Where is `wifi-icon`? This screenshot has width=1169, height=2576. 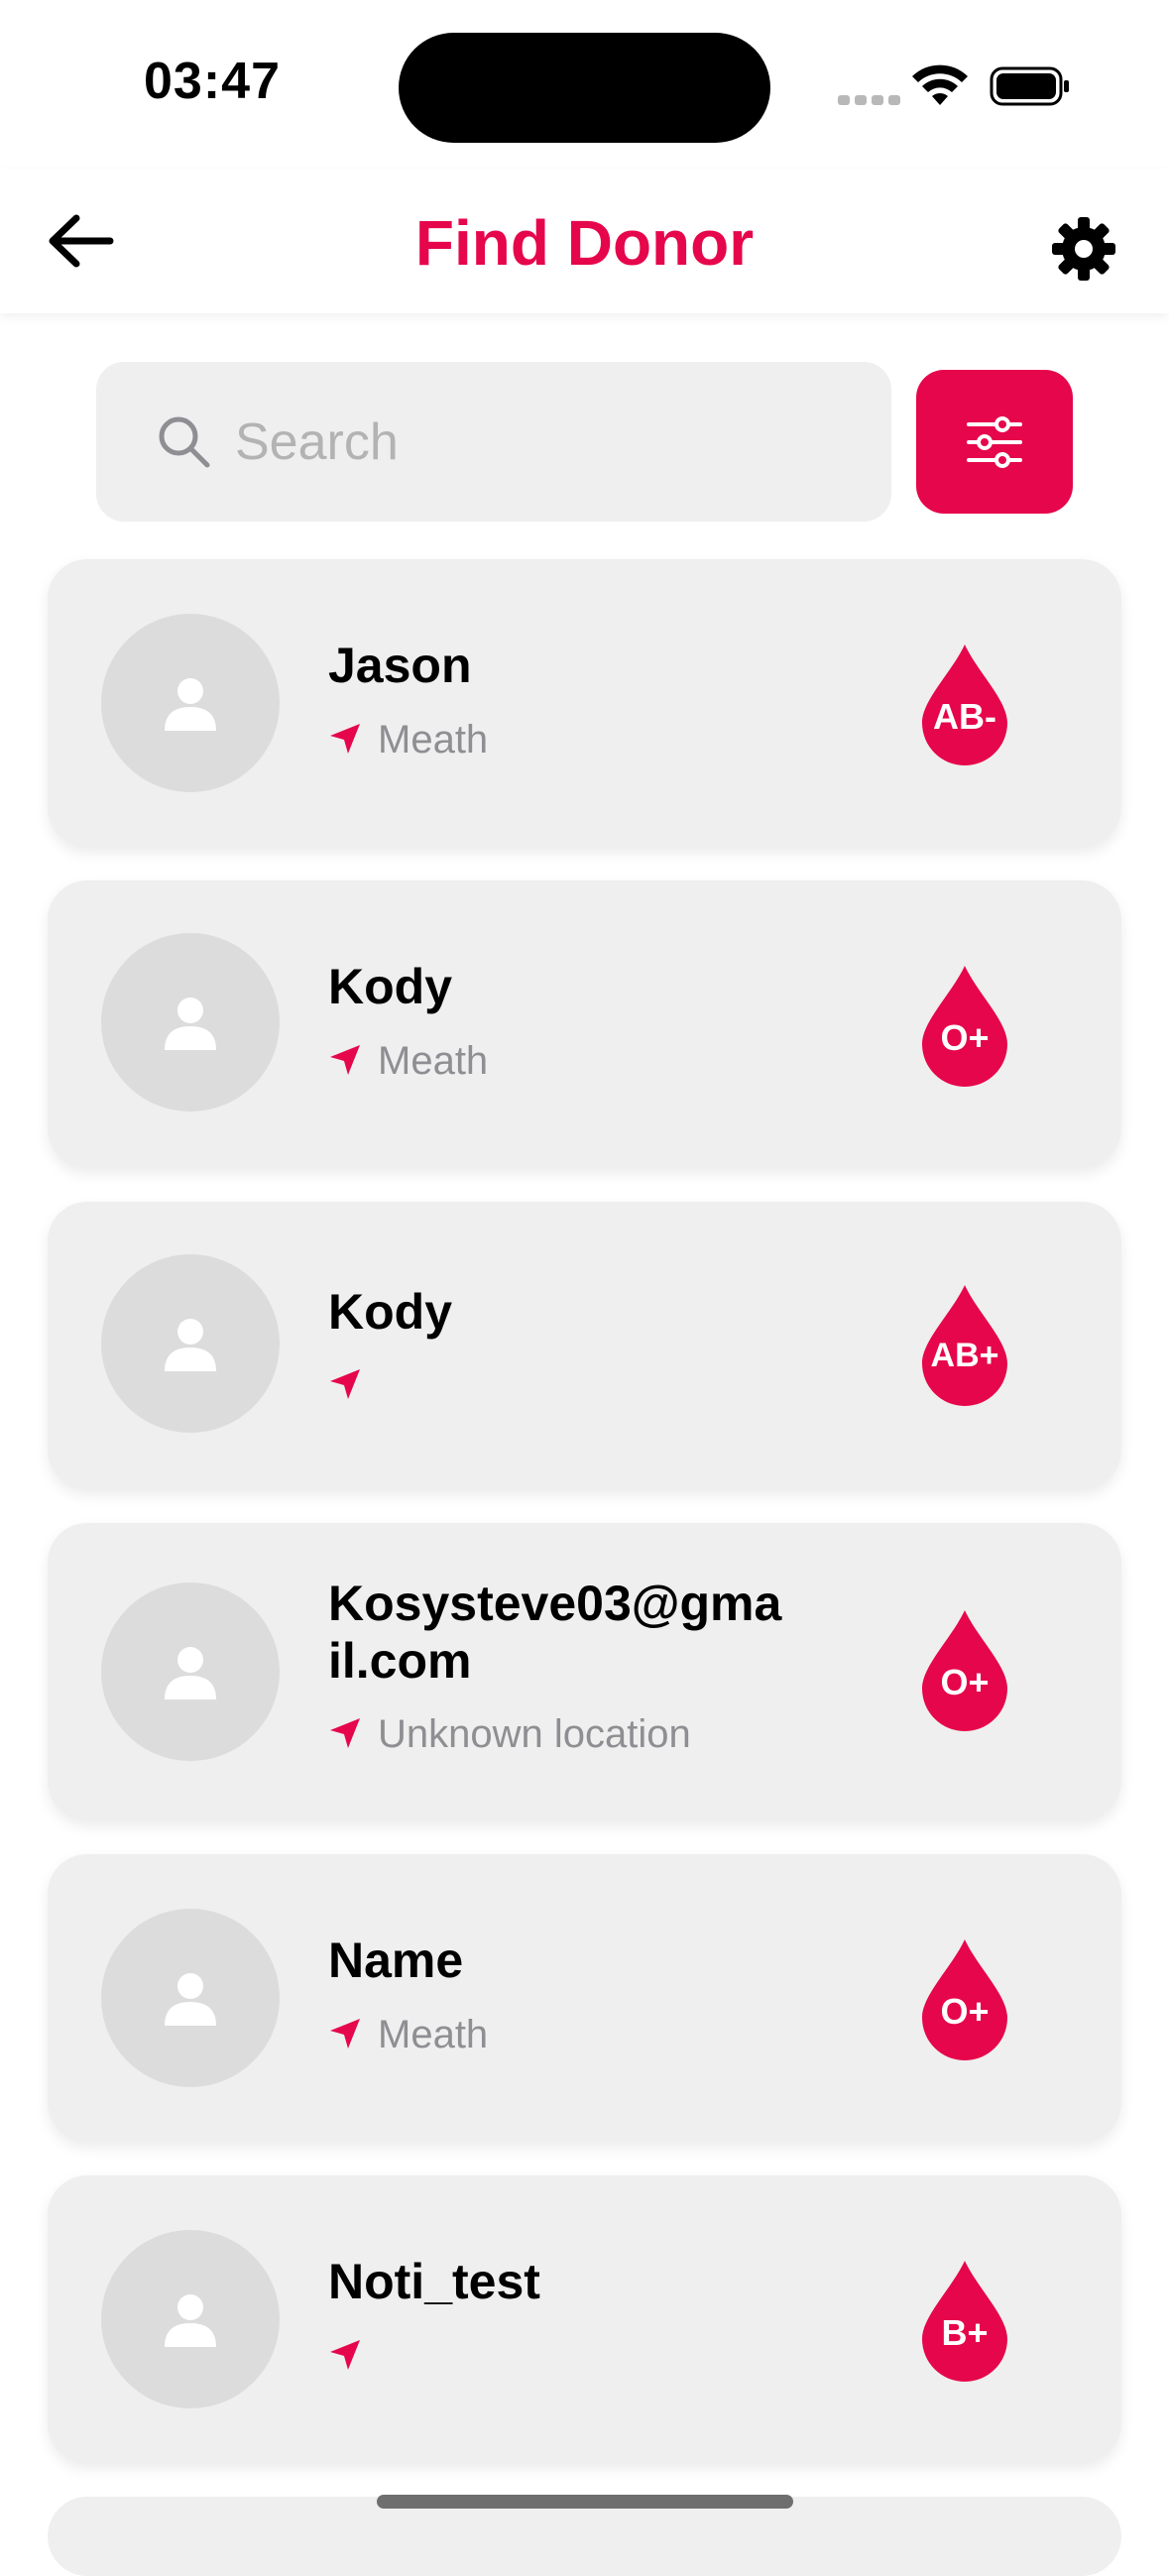
wifi-icon is located at coordinates (940, 84).